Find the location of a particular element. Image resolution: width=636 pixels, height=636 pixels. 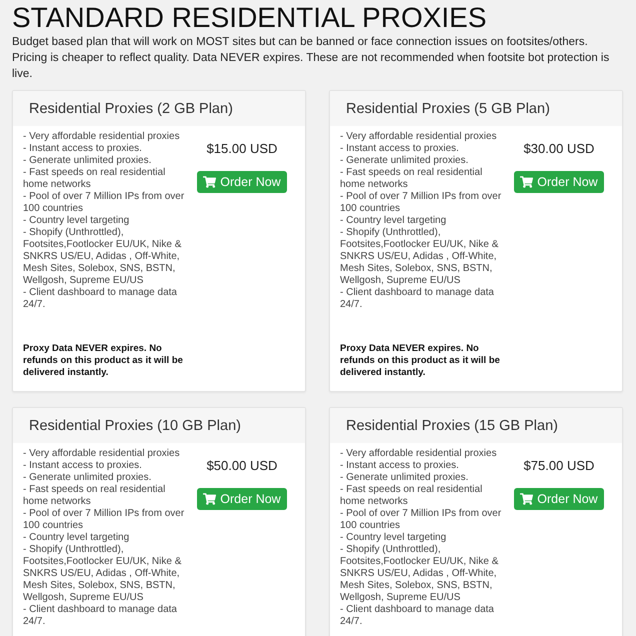

price-text: $75.00 USD is located at coordinates (559, 466).